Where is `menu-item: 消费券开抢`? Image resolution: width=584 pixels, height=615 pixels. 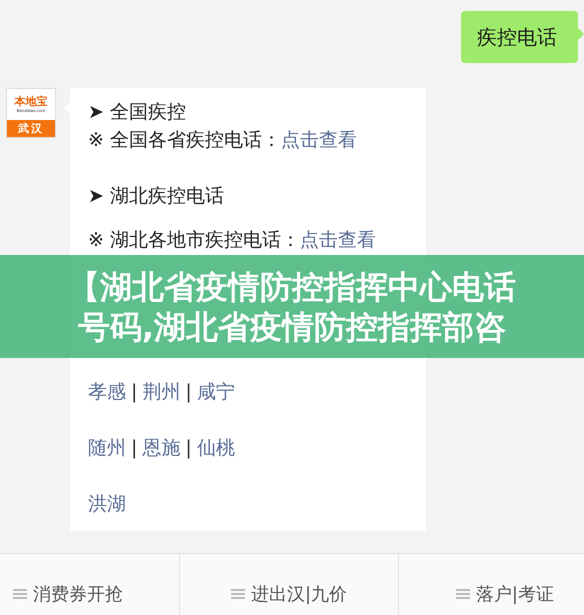 menu-item: 消费券开抢 is located at coordinates (89, 584).